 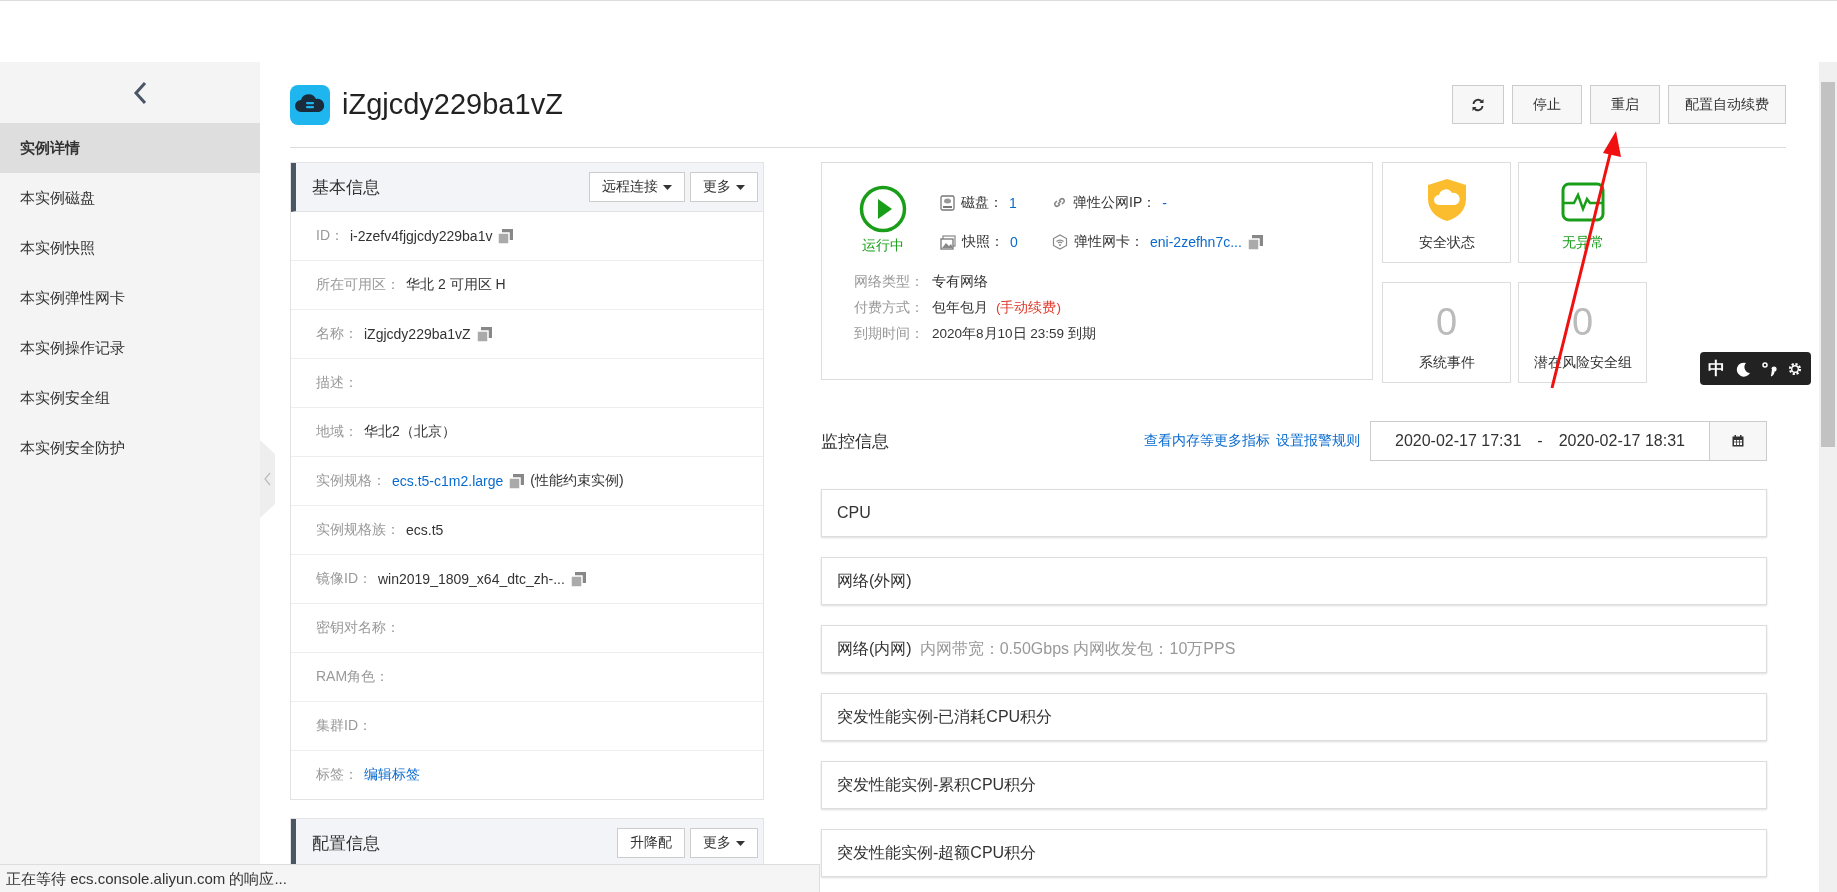 What do you see at coordinates (130, 298) in the screenshot?
I see `sidebar-item: 本实例弹性网卡` at bounding box center [130, 298].